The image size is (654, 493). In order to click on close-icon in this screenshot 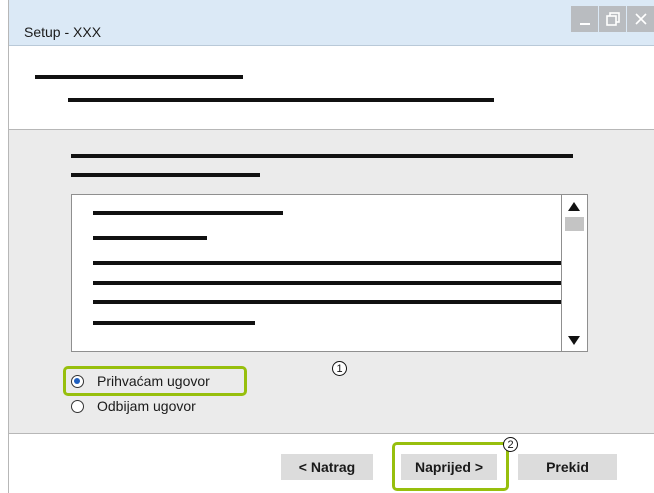, I will do `click(640, 19)`.